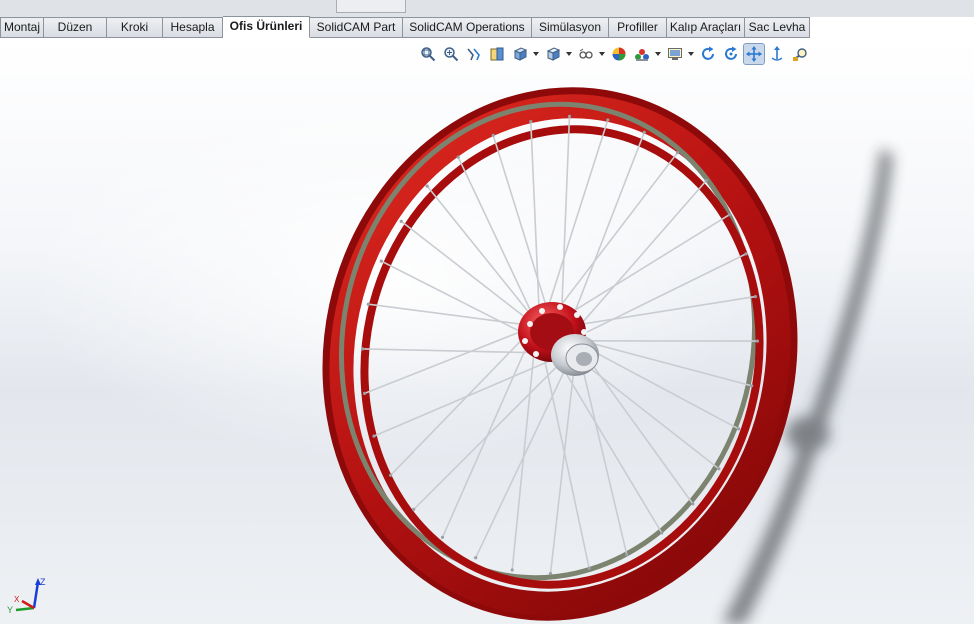 This screenshot has height=624, width=974. I want to click on view-settings-icon, so click(675, 54).